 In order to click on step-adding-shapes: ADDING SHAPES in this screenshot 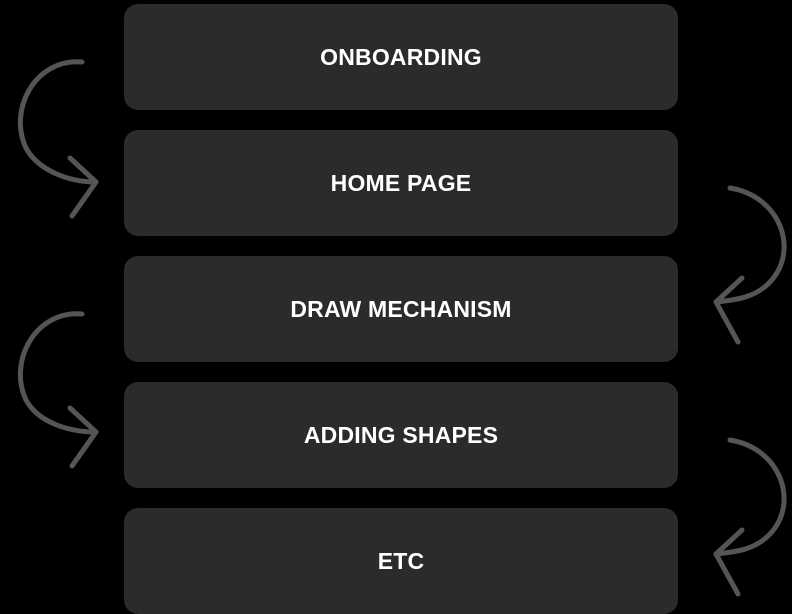, I will do `click(401, 435)`.